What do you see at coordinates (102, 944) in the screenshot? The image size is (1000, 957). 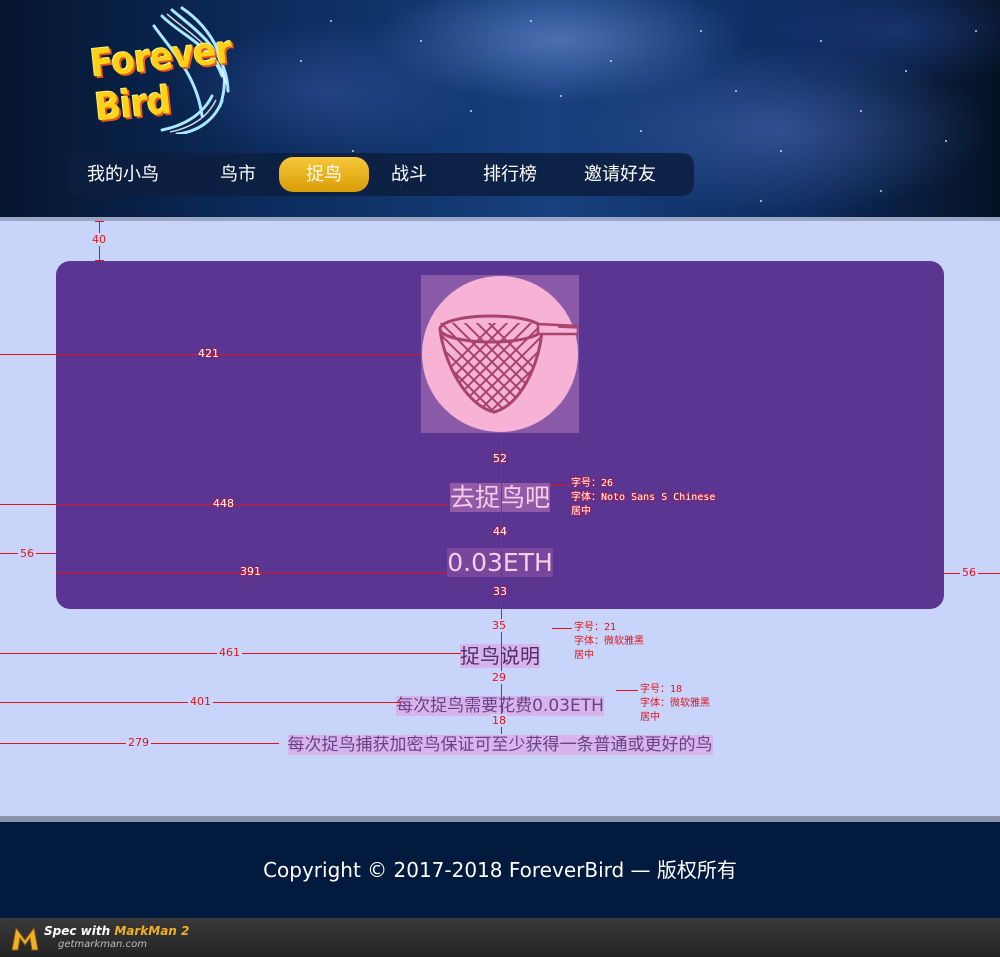 I see `markman-url: getmarkman.com` at bounding box center [102, 944].